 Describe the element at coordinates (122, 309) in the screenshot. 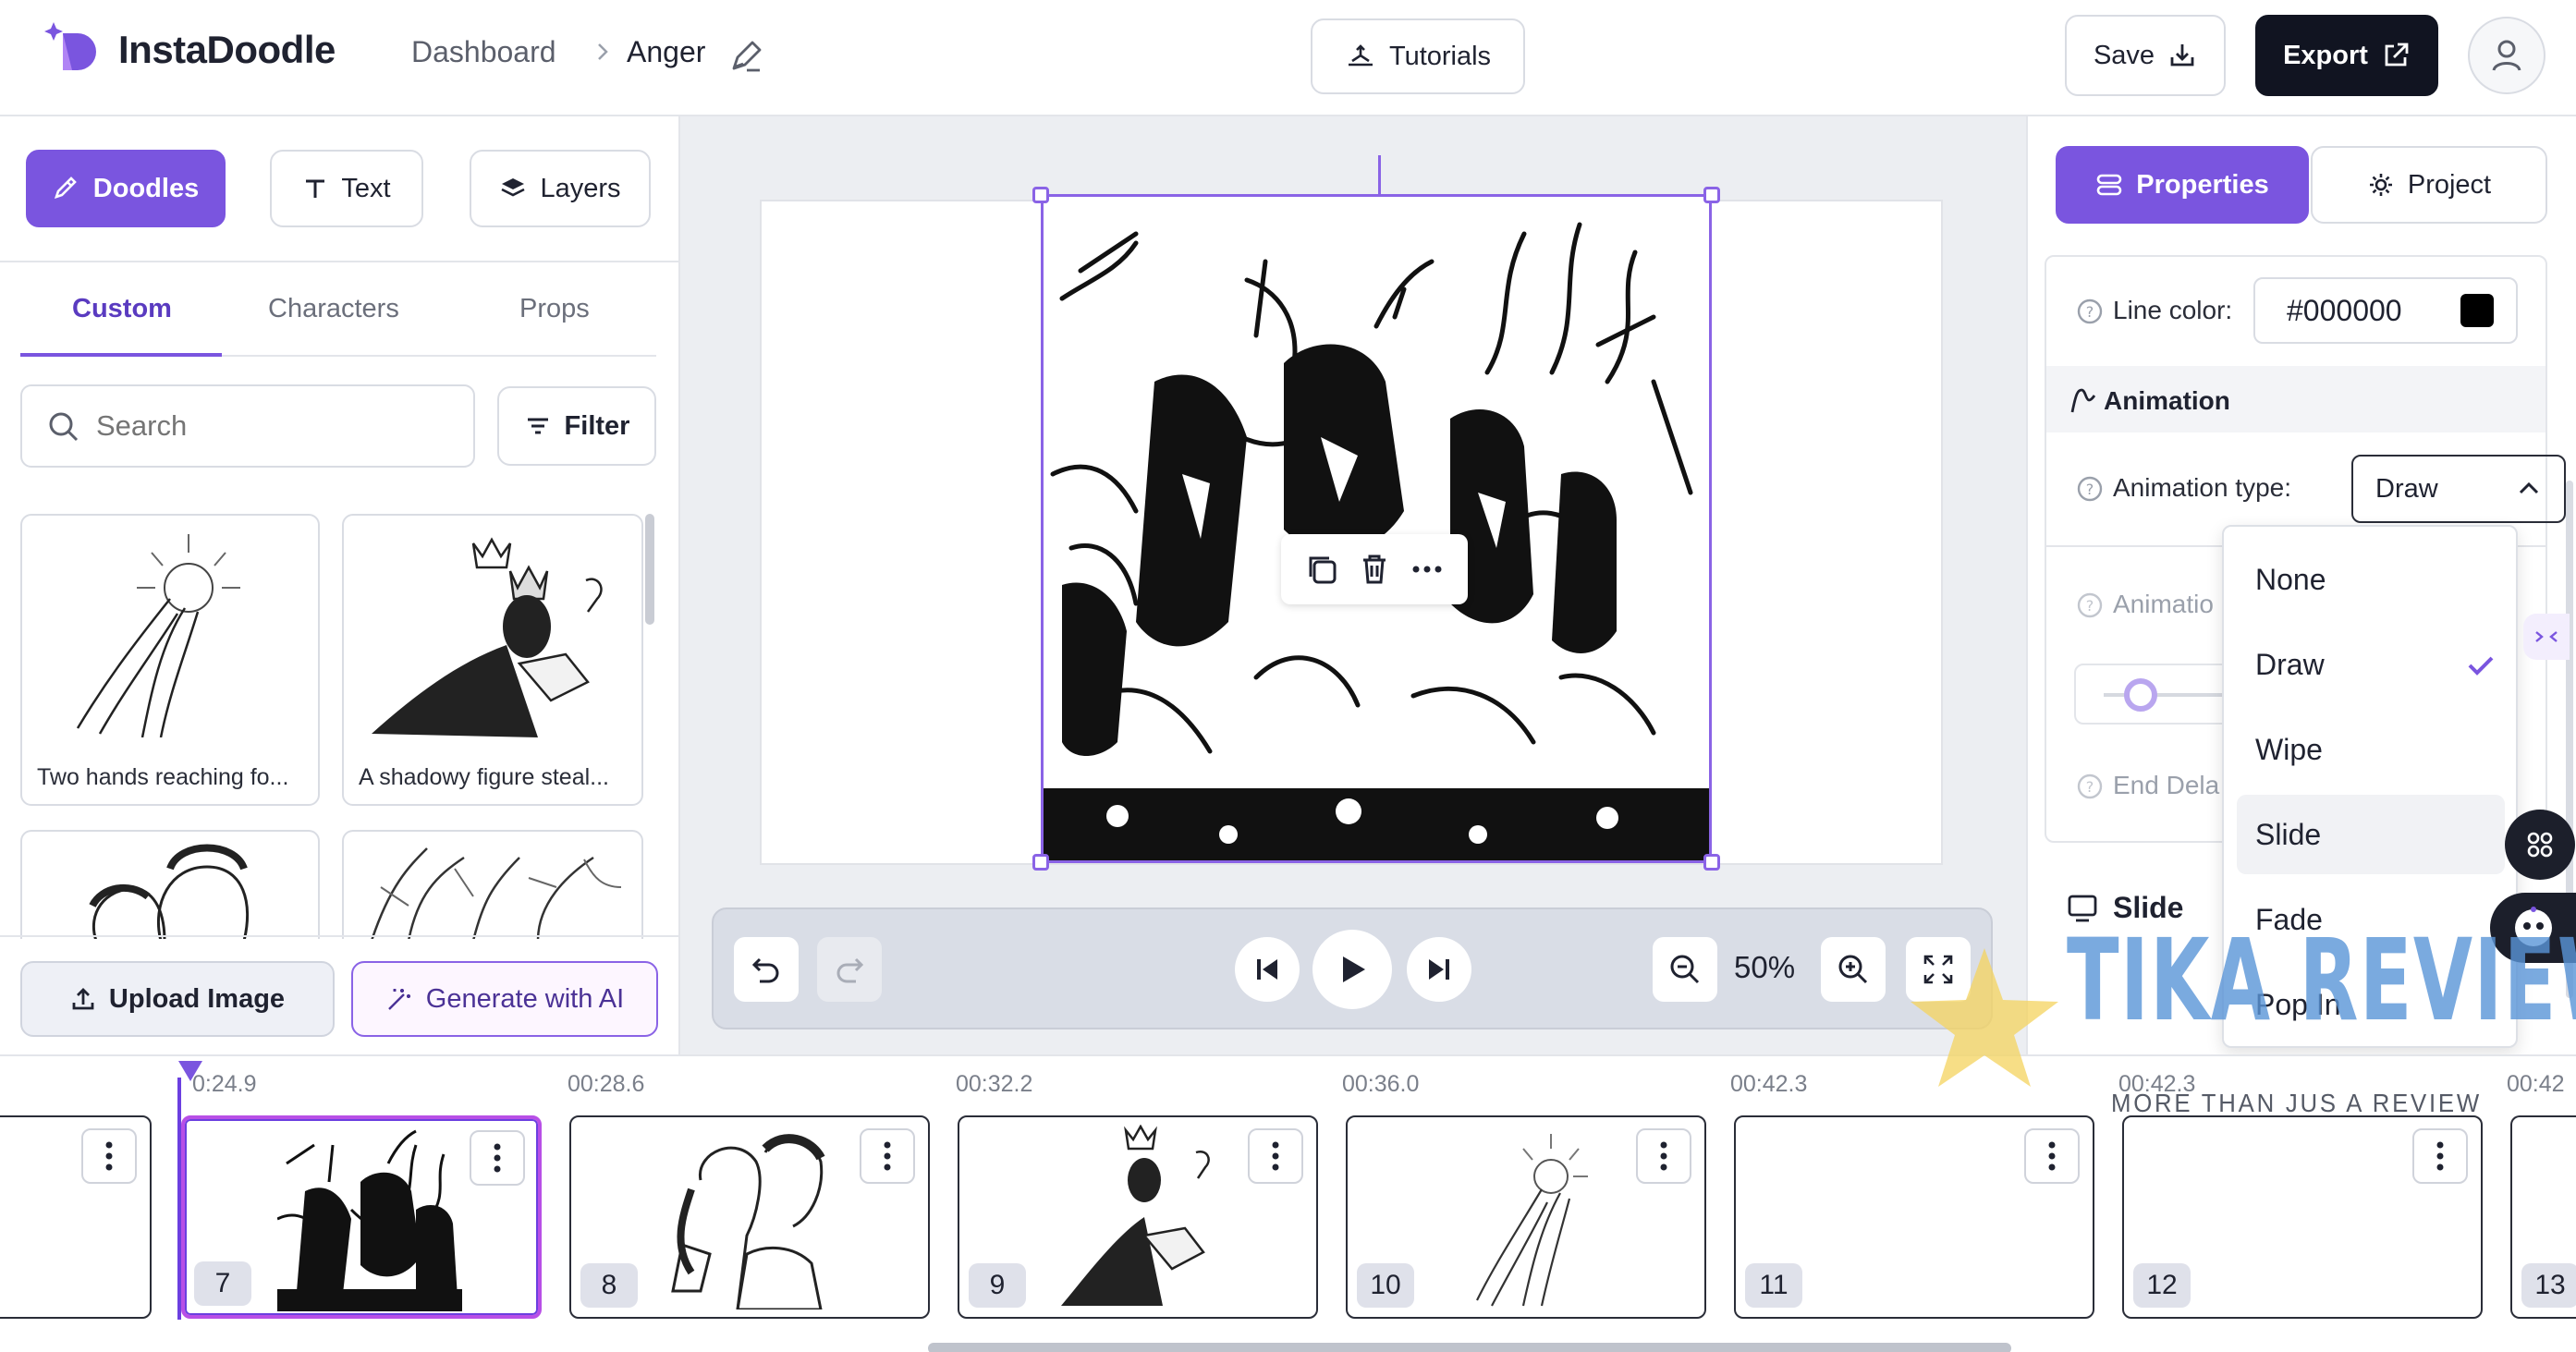

I see `subtab-custom: Custom` at that location.